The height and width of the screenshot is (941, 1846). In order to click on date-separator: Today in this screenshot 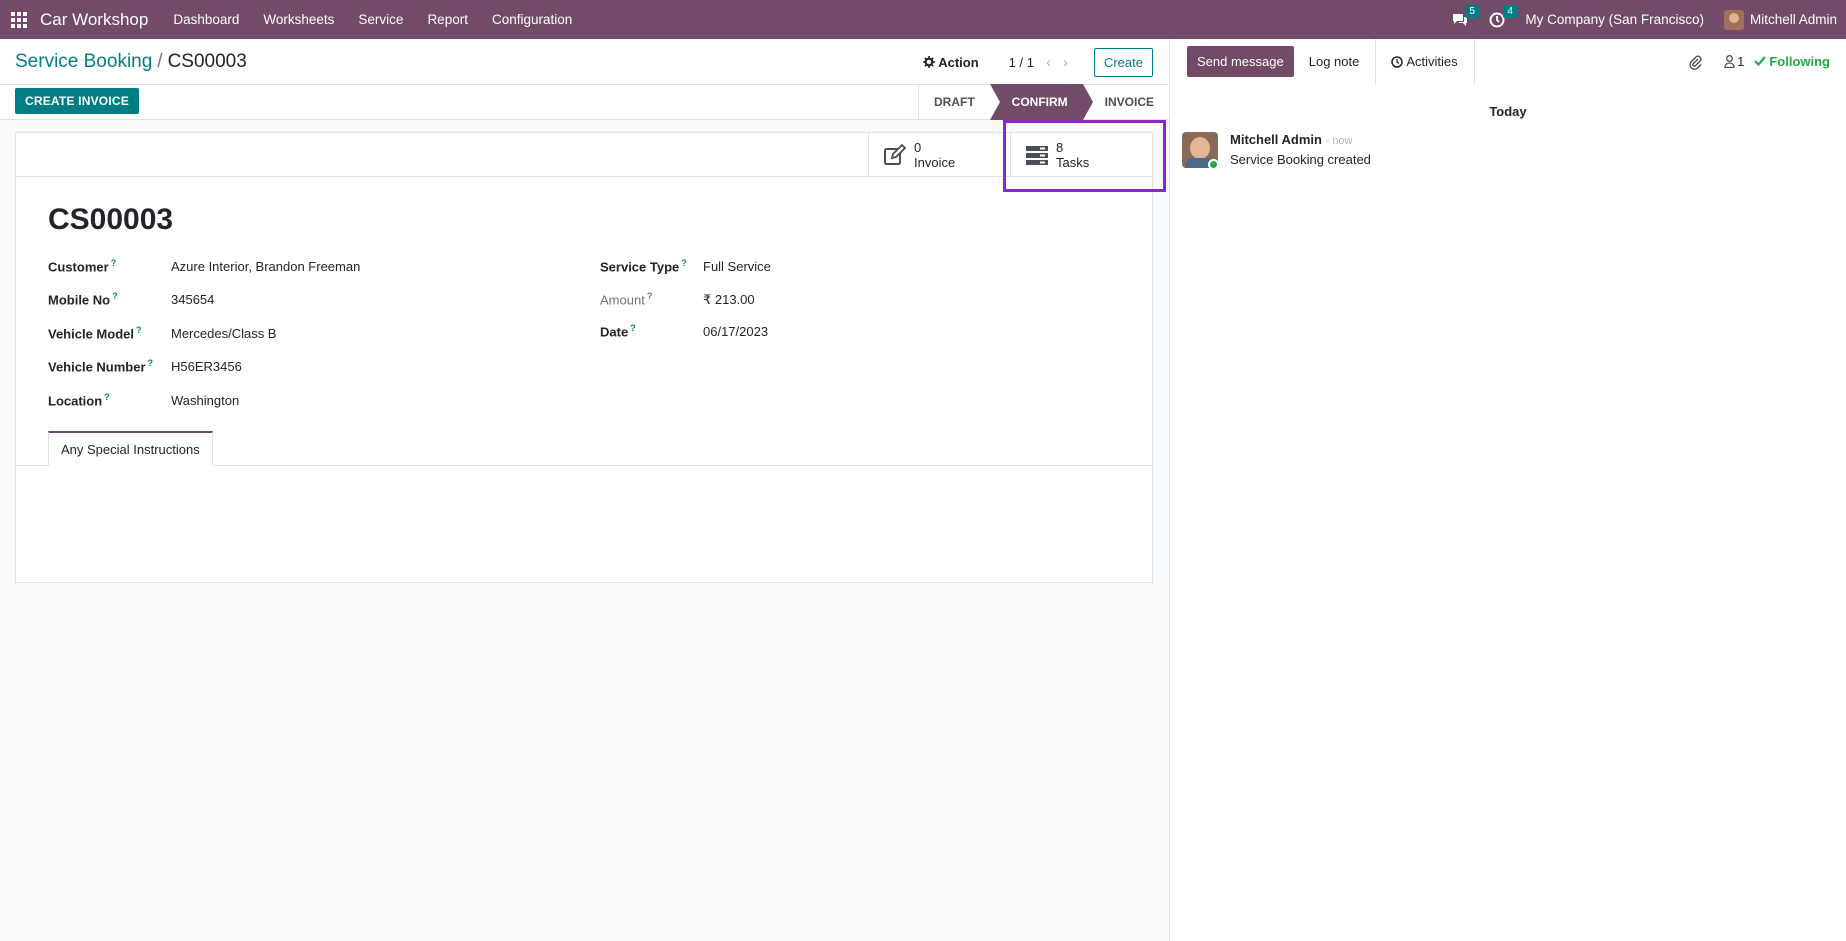, I will do `click(1508, 111)`.